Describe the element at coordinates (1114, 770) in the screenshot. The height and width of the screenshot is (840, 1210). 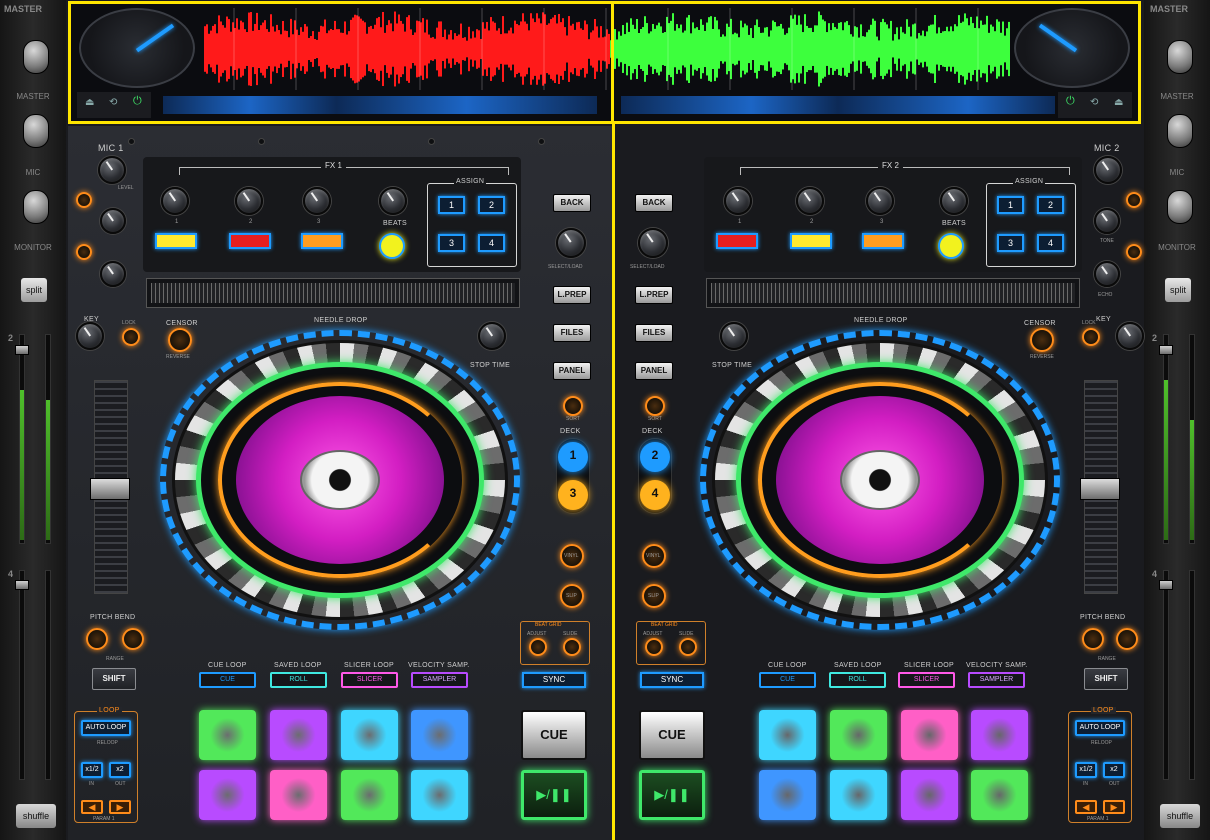
I see `loop-double-button-right: x2` at that location.